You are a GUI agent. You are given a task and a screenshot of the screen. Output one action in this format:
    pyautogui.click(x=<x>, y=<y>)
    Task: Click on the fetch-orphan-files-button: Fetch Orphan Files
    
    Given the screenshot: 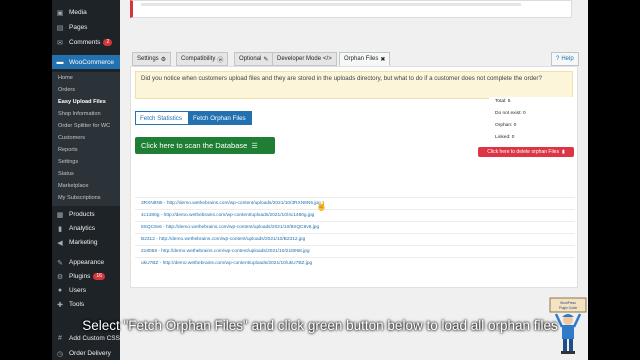 What is the action you would take?
    pyautogui.click(x=220, y=118)
    